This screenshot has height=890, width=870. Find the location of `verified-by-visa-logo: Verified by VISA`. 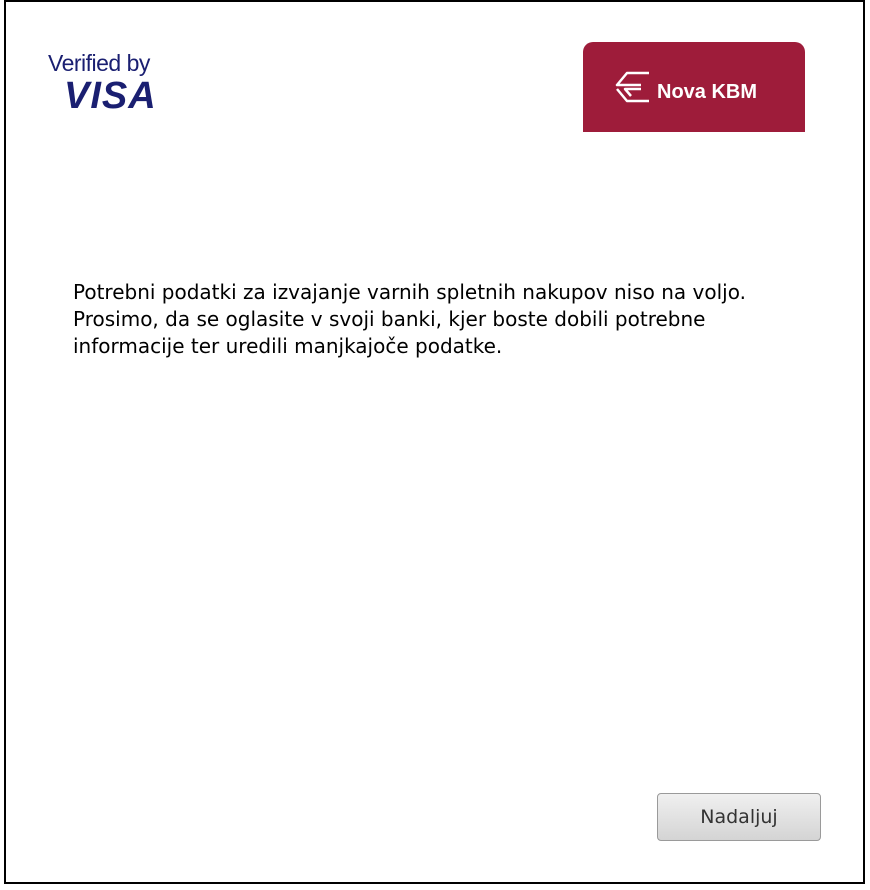

verified-by-visa-logo: Verified by VISA is located at coordinates (118, 86).